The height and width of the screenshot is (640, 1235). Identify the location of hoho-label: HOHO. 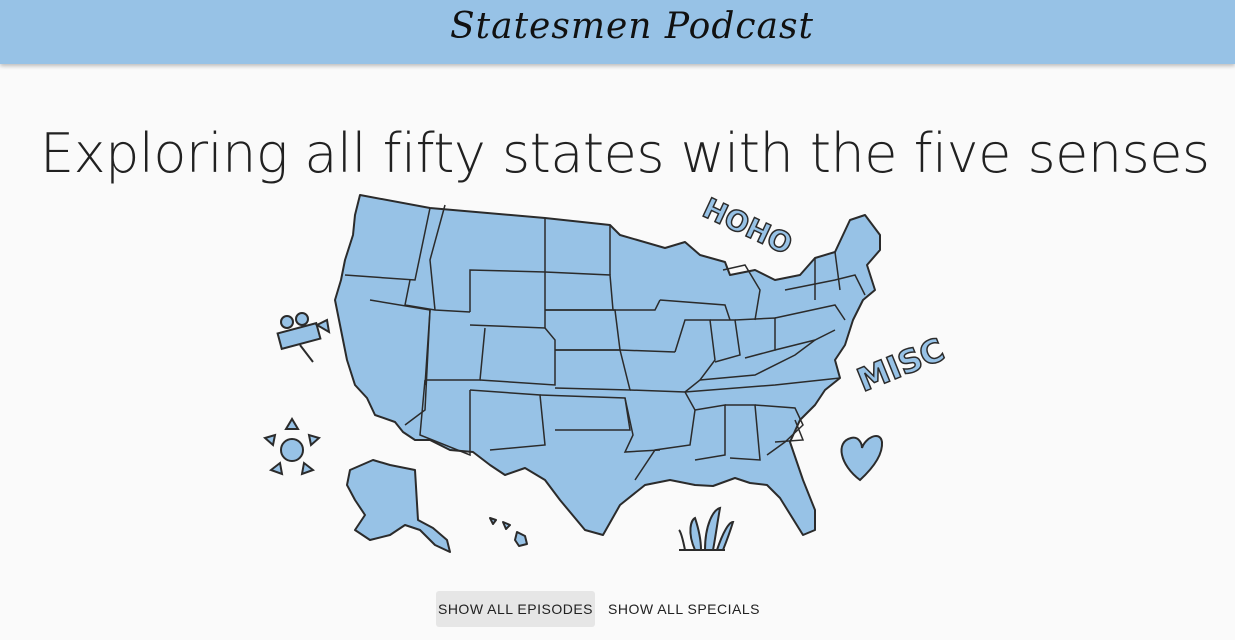
(748, 226).